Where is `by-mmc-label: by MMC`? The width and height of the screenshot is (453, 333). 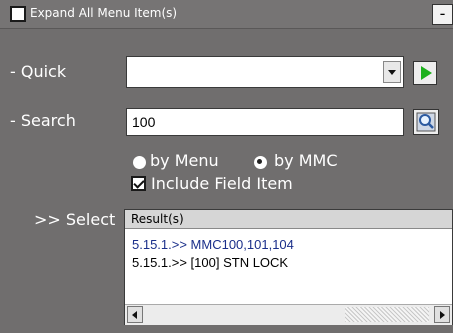
by-mmc-label: by MMC is located at coordinates (306, 160).